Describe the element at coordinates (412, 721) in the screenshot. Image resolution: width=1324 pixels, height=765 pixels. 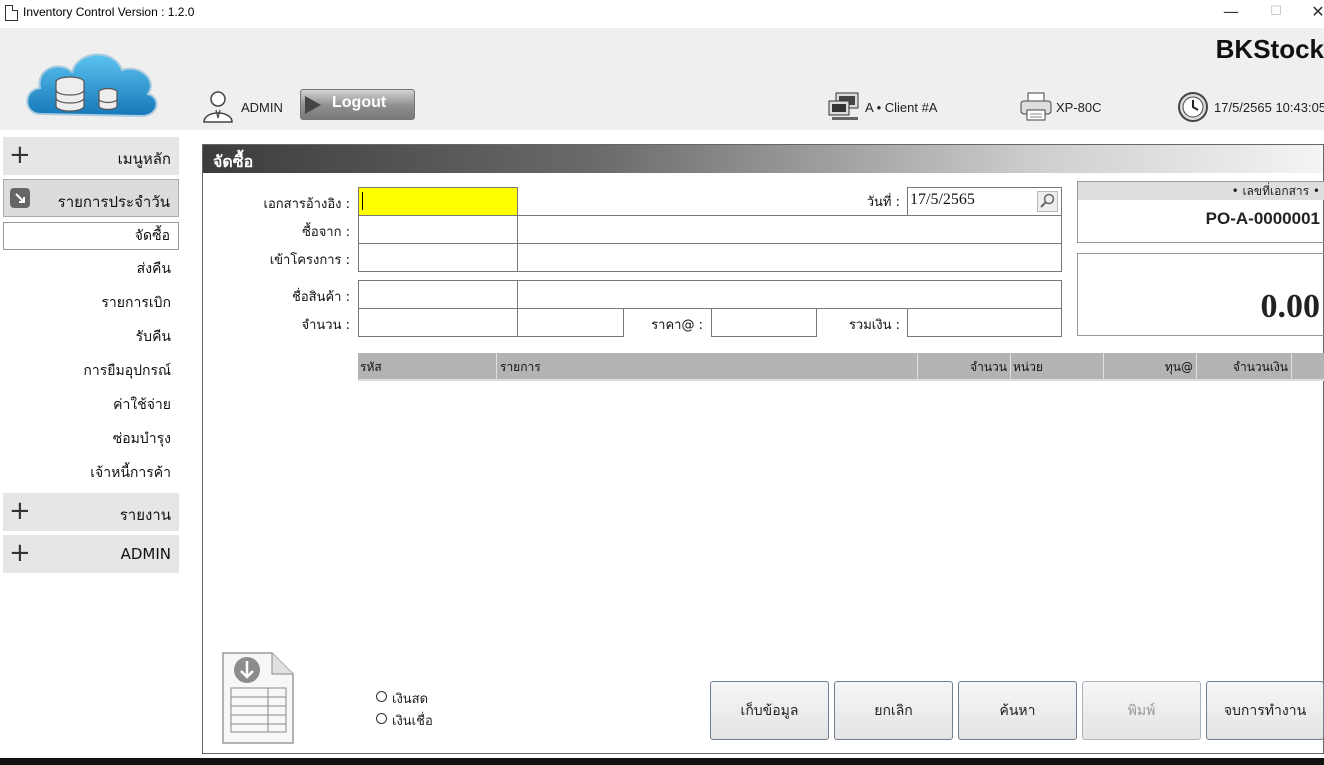
I see `credit-label: เงินเชื่อ` at that location.